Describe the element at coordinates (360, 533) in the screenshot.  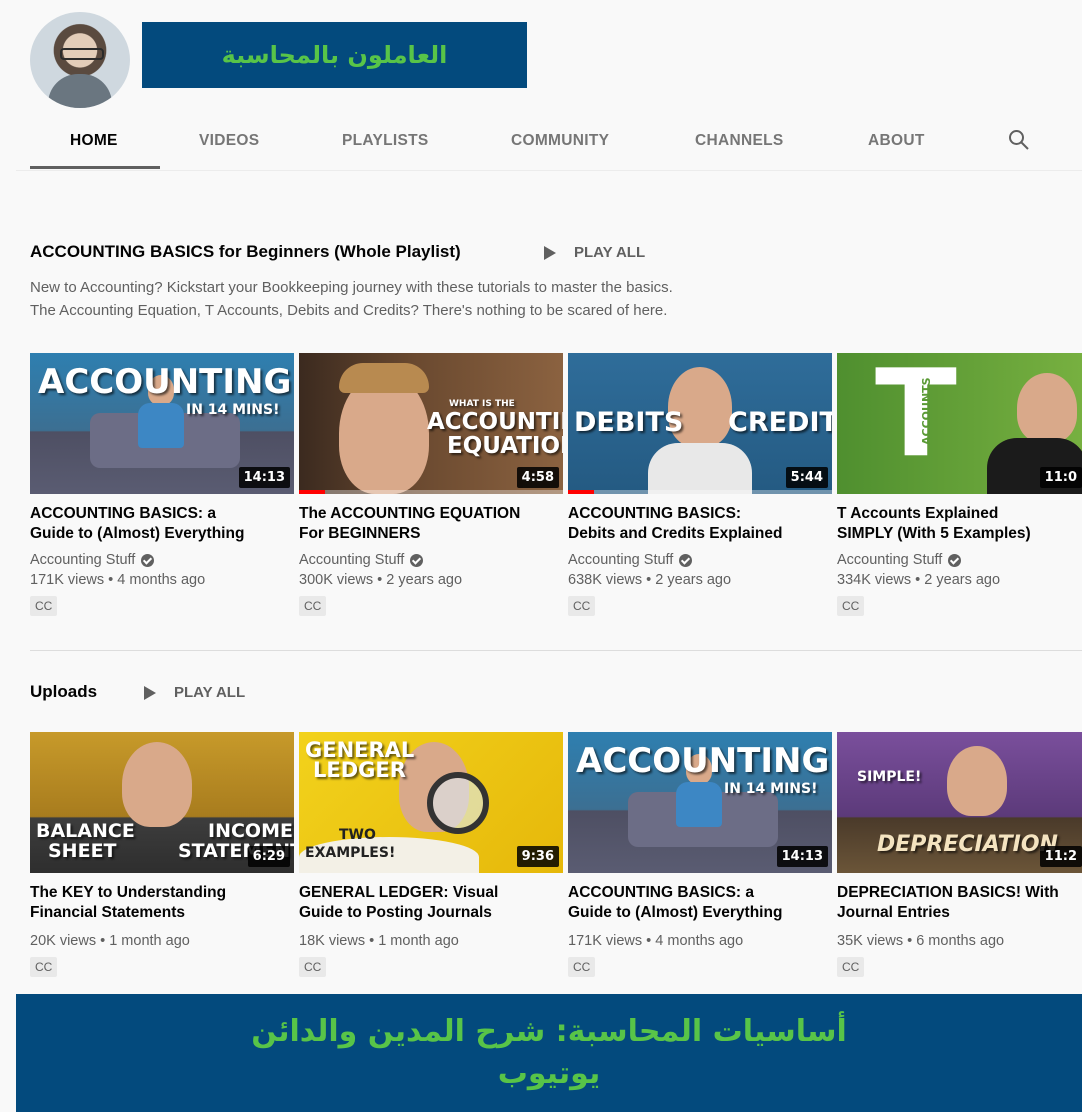
I see `video-title-line: For BEGINNERS` at that location.